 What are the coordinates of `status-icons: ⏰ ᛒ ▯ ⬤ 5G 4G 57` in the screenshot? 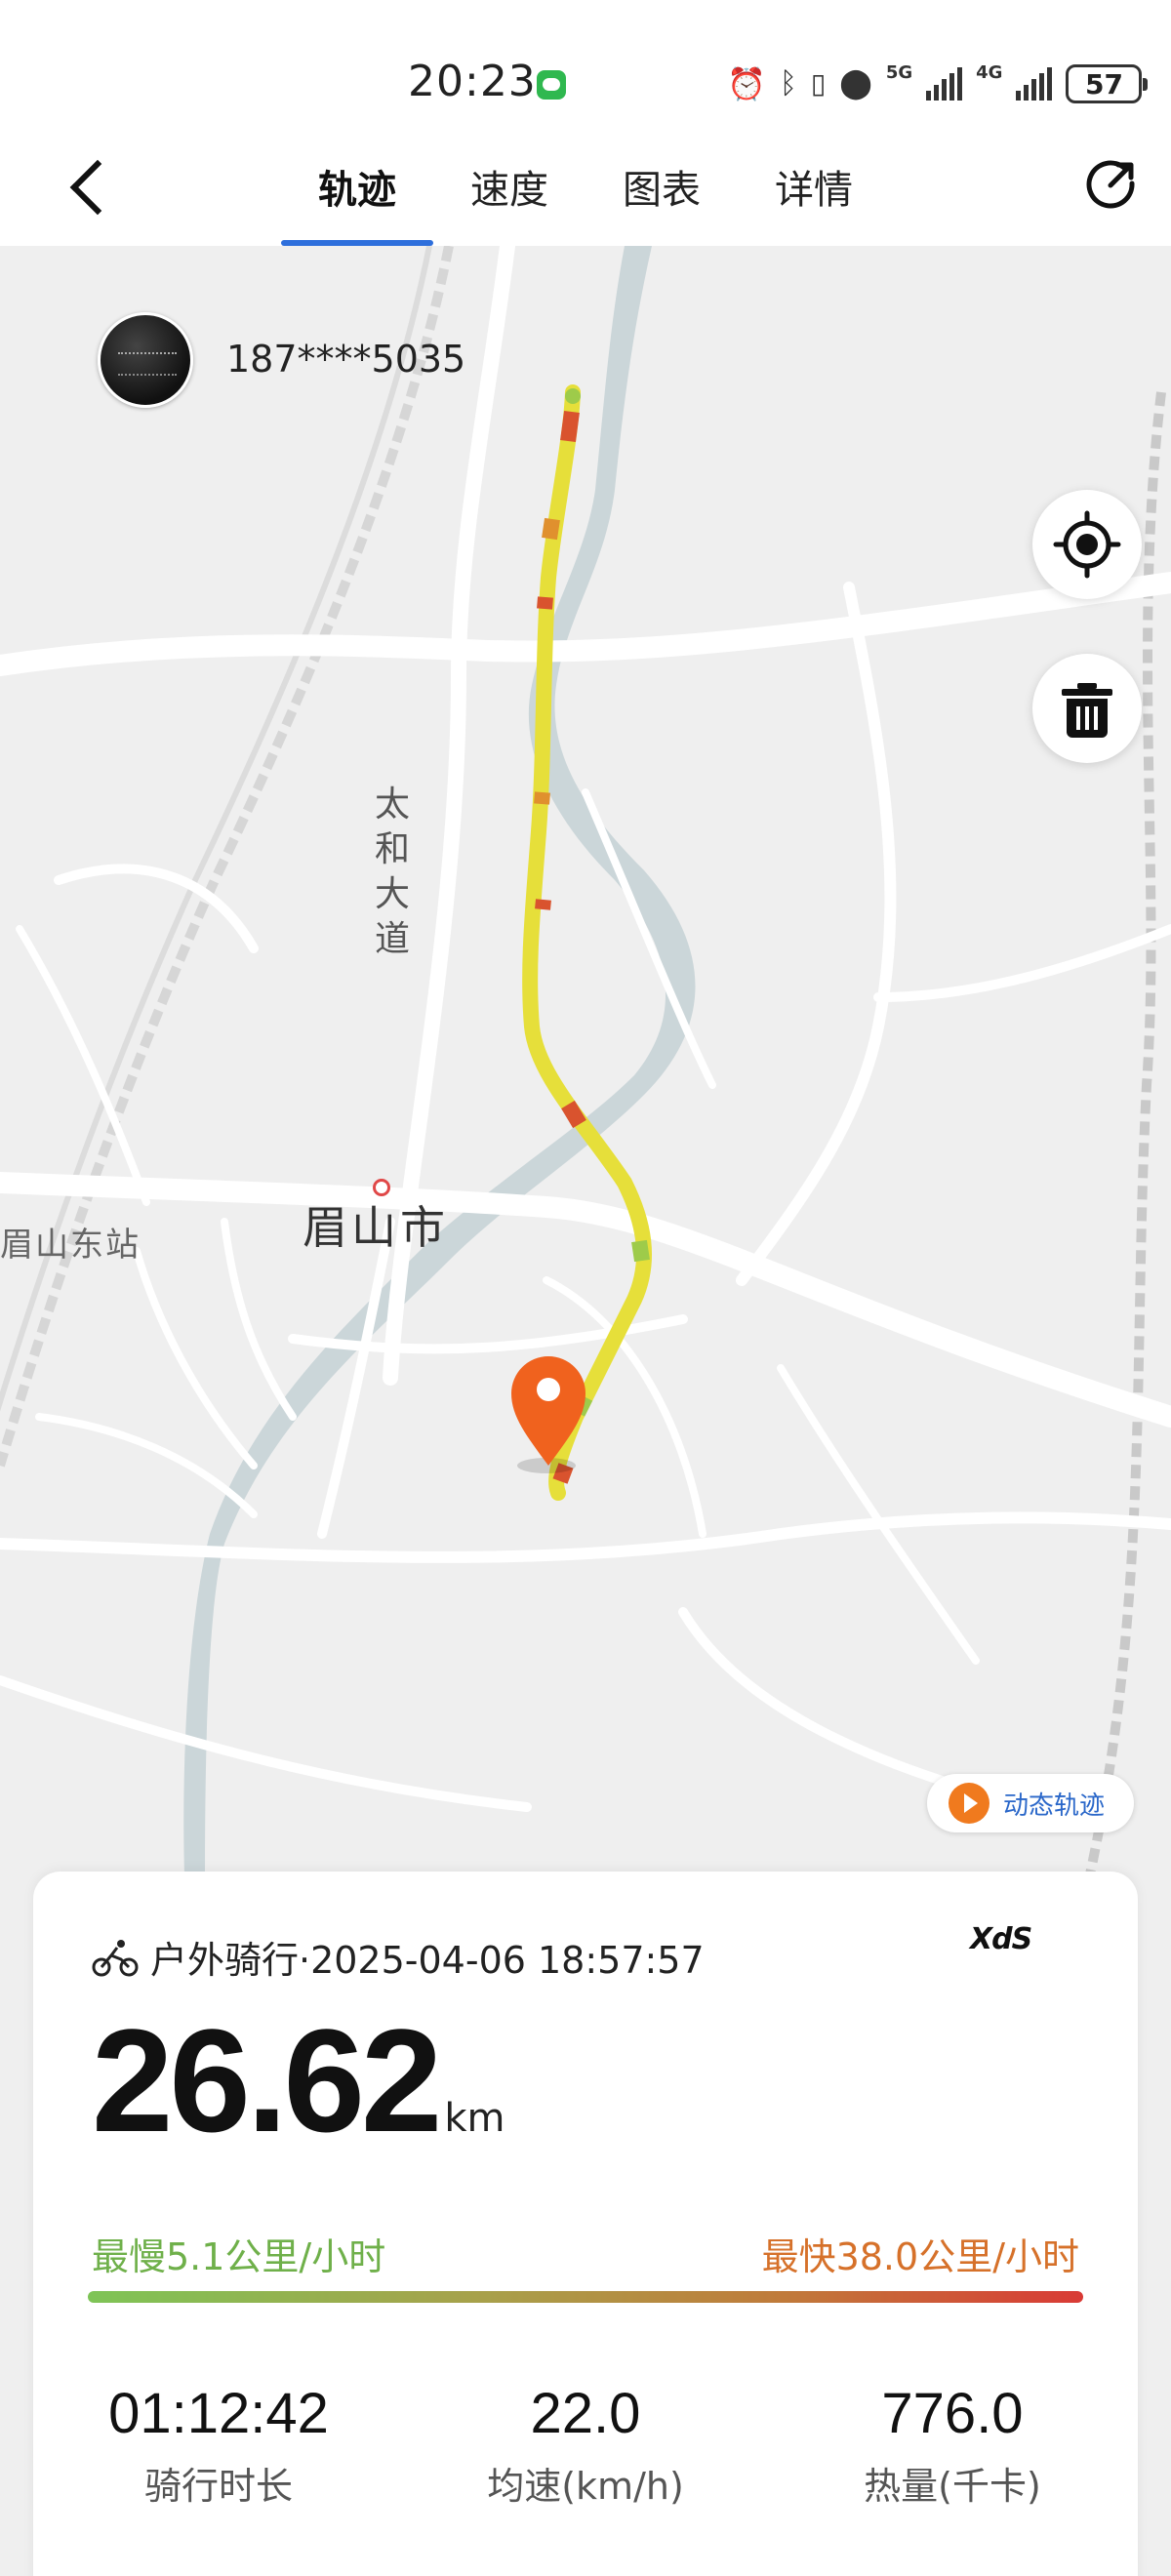 It's located at (938, 83).